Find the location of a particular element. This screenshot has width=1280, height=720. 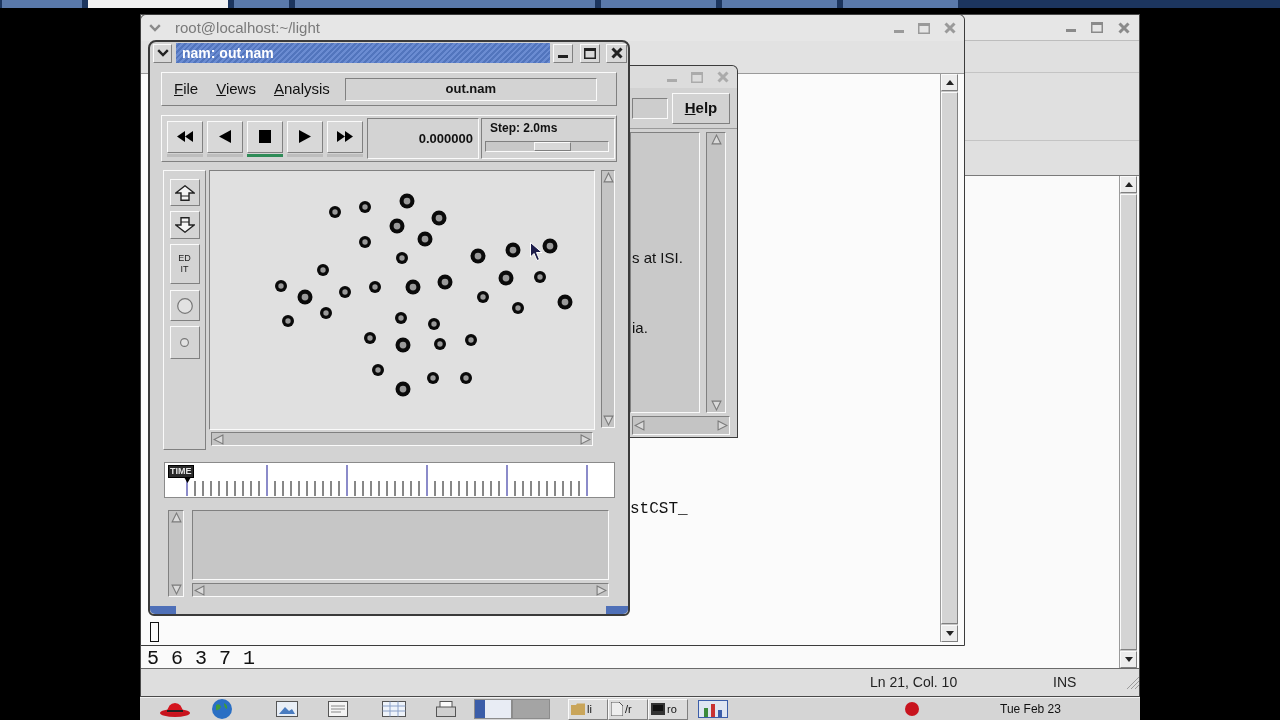

play-backward-icon is located at coordinates (225, 136).